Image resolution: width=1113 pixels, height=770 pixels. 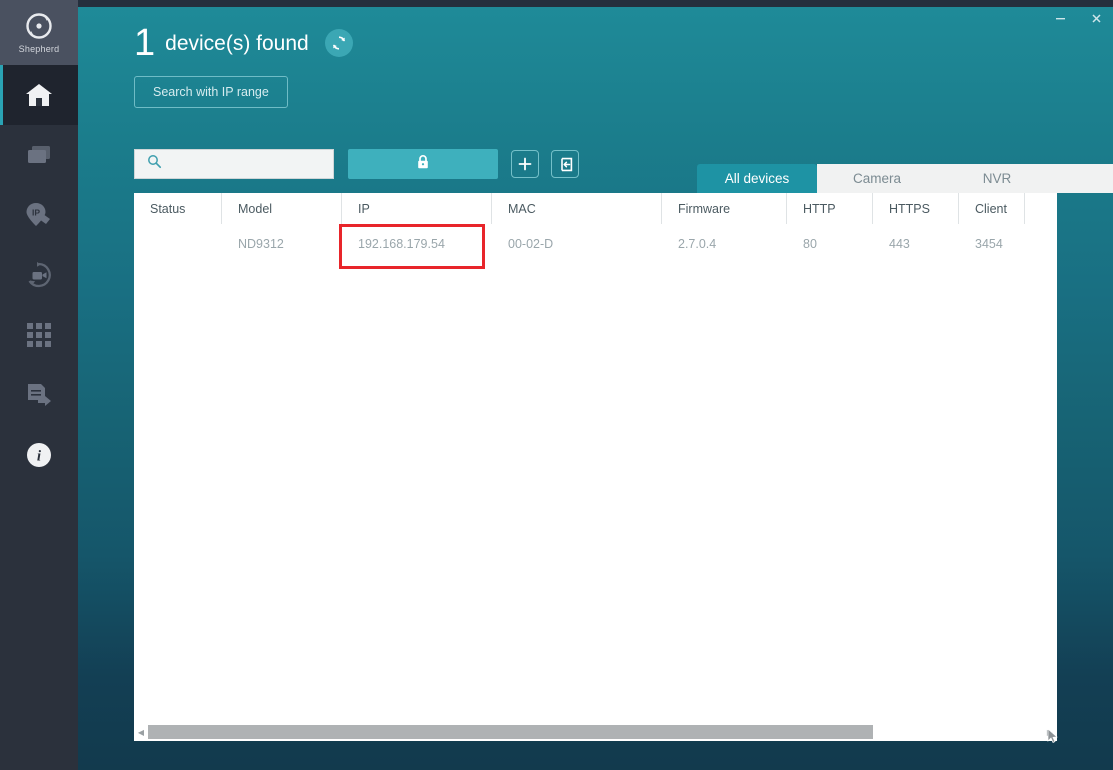 What do you see at coordinates (178, 208) in the screenshot?
I see `column-header-status: Status` at bounding box center [178, 208].